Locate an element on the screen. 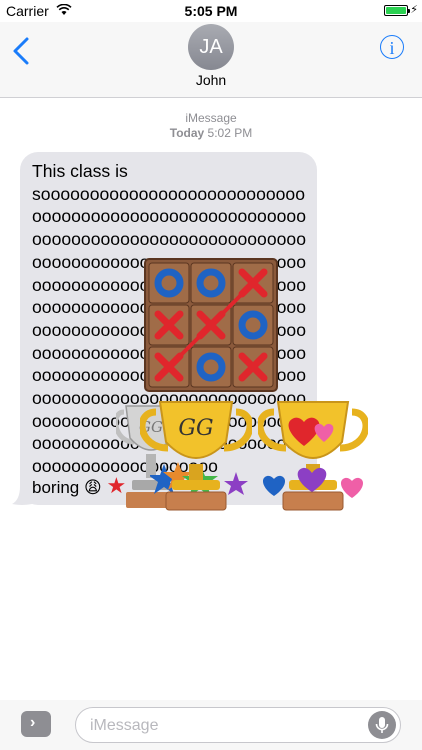  back-chevron-icon is located at coordinates (22, 51).